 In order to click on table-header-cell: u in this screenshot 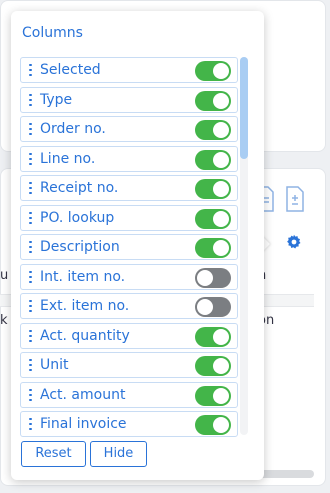, I will do `click(4, 275)`.